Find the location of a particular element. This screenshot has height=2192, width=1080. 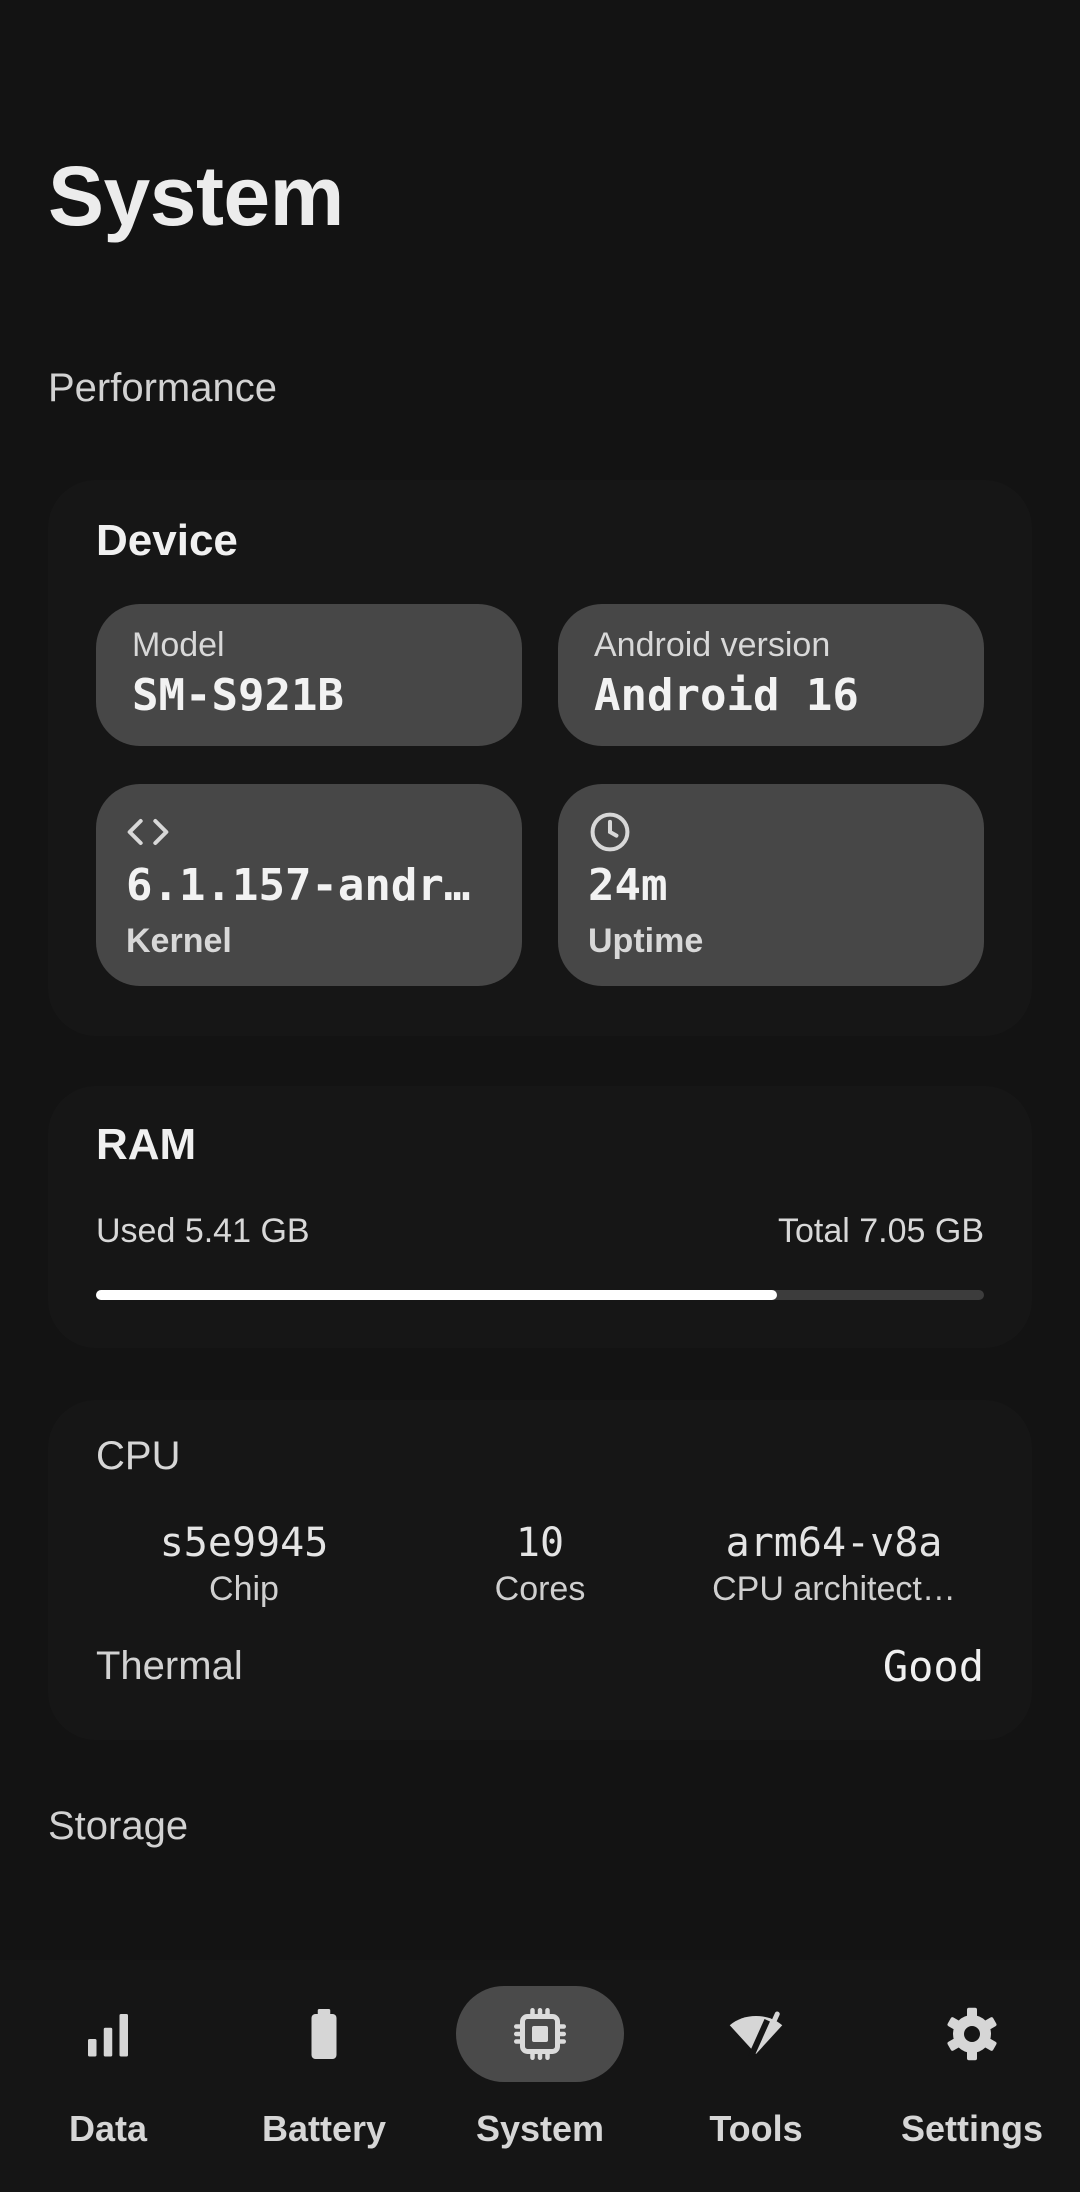

bottom-navigation: Data Battery System Tools Settings is located at coordinates (540, 2076).